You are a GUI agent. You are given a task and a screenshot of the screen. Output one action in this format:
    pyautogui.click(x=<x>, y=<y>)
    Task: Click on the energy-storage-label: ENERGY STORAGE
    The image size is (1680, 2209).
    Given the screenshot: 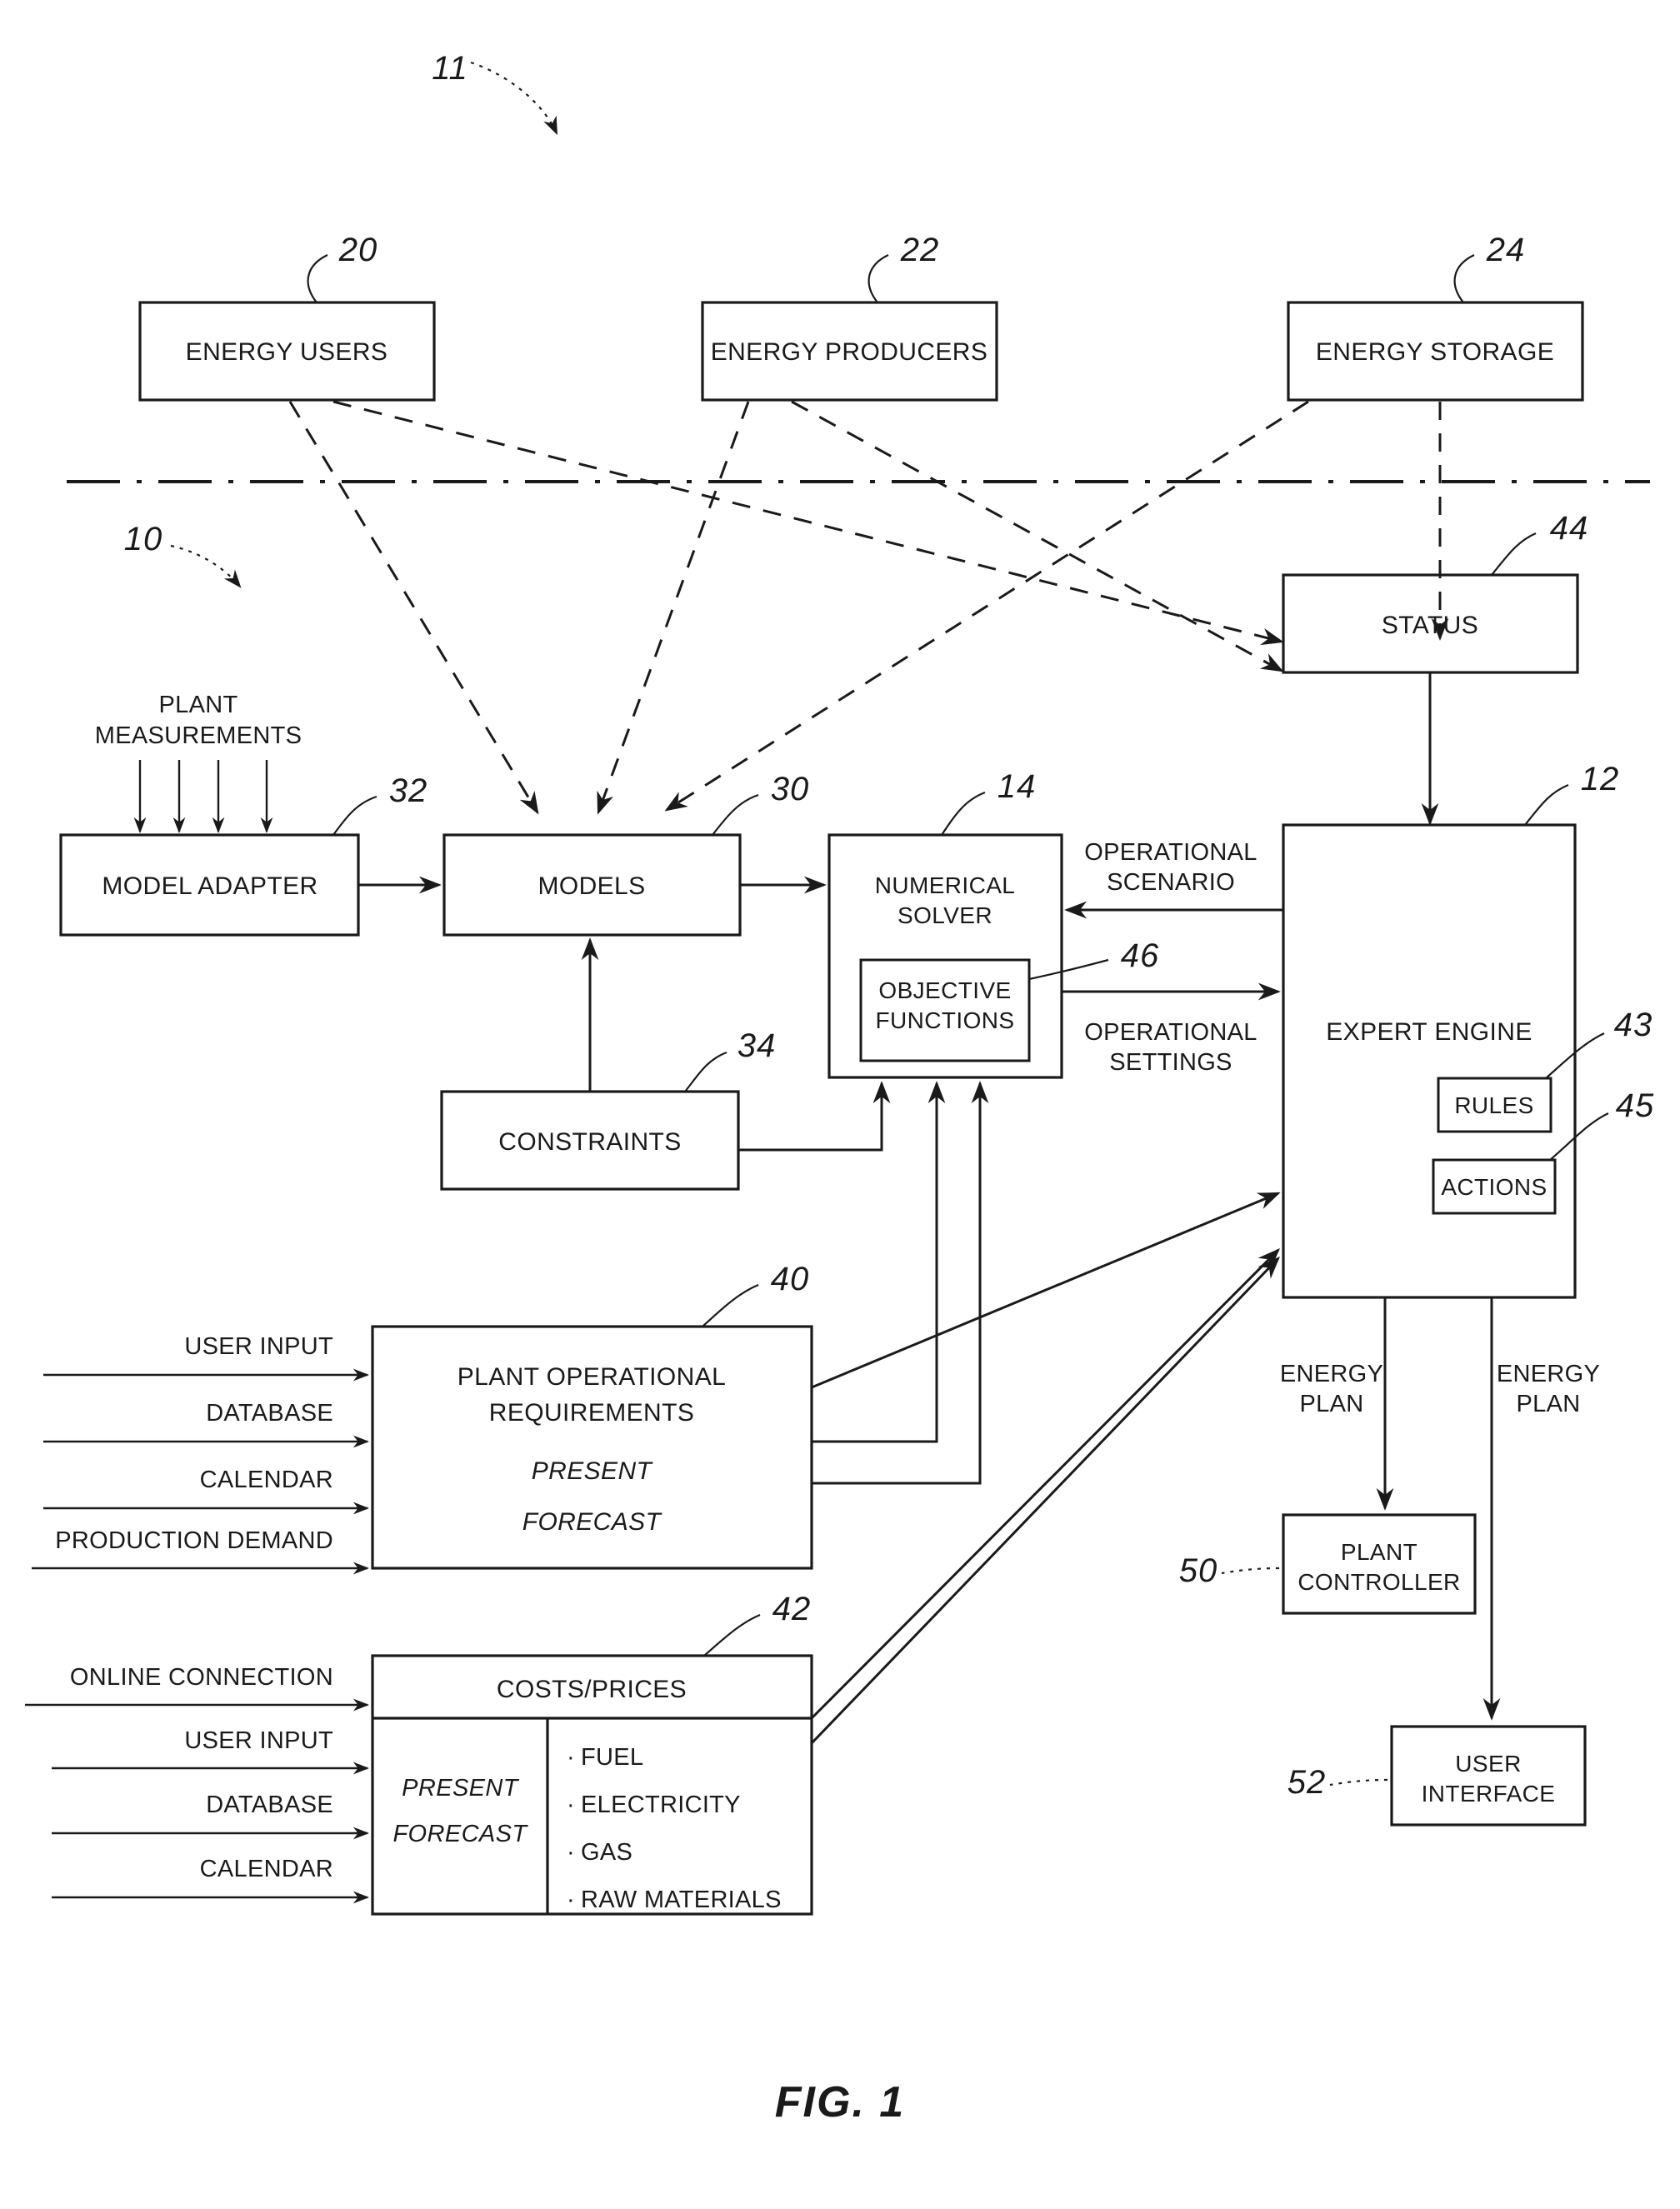 What is the action you would take?
    pyautogui.click(x=1435, y=352)
    